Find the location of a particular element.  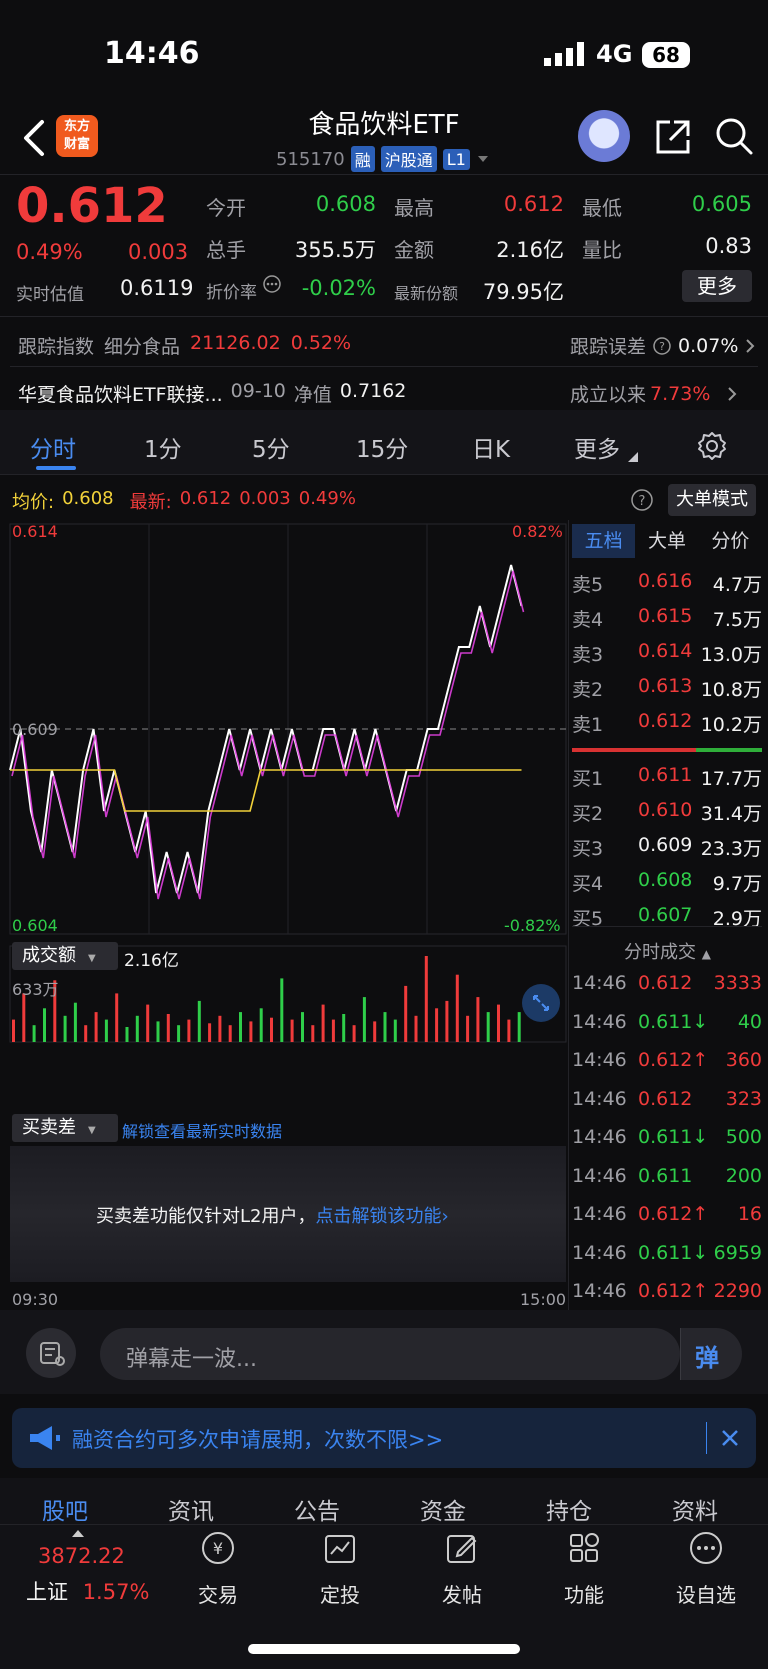

tab-funds: 资金 is located at coordinates (443, 1509).